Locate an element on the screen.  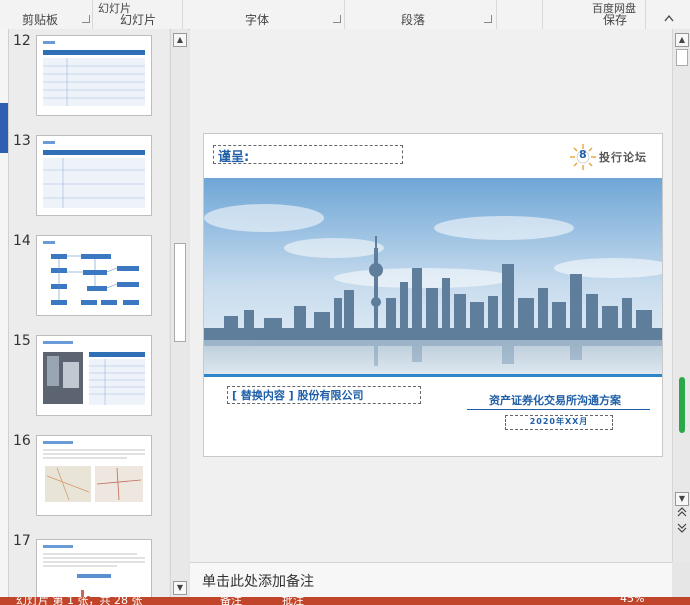
slide-title: 资产证券化交易所沟通方案 is located at coordinates (555, 400).